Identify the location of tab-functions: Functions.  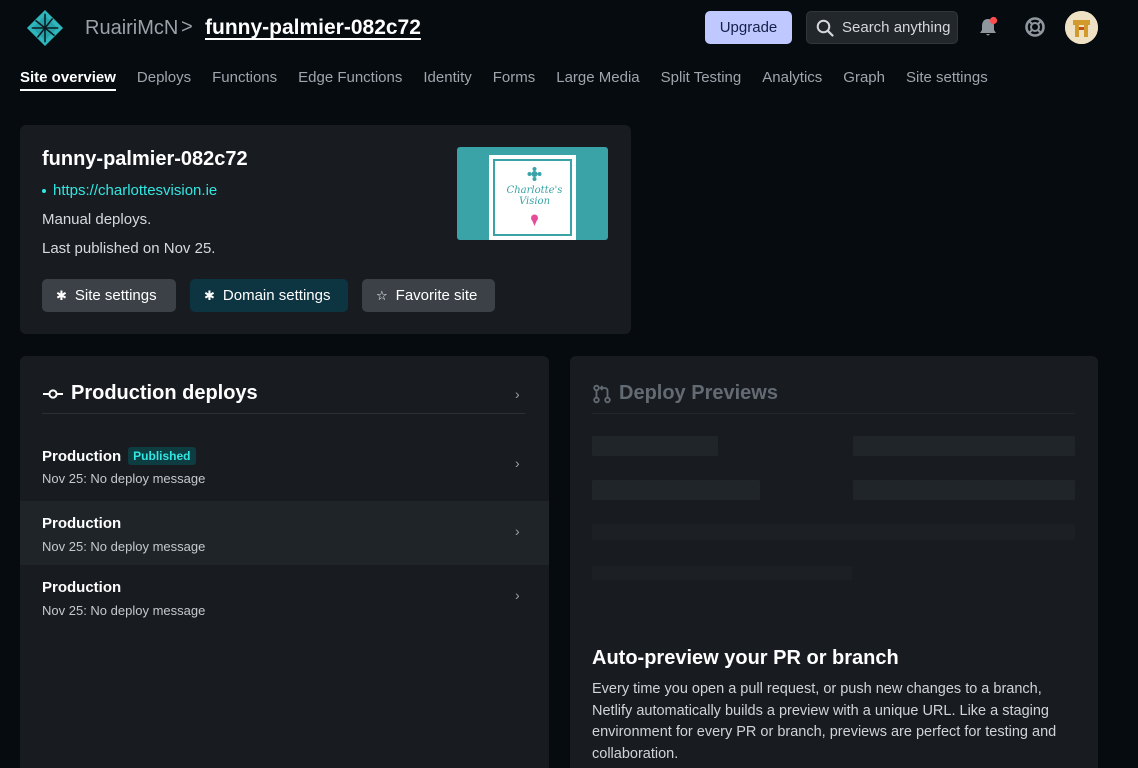
(244, 80).